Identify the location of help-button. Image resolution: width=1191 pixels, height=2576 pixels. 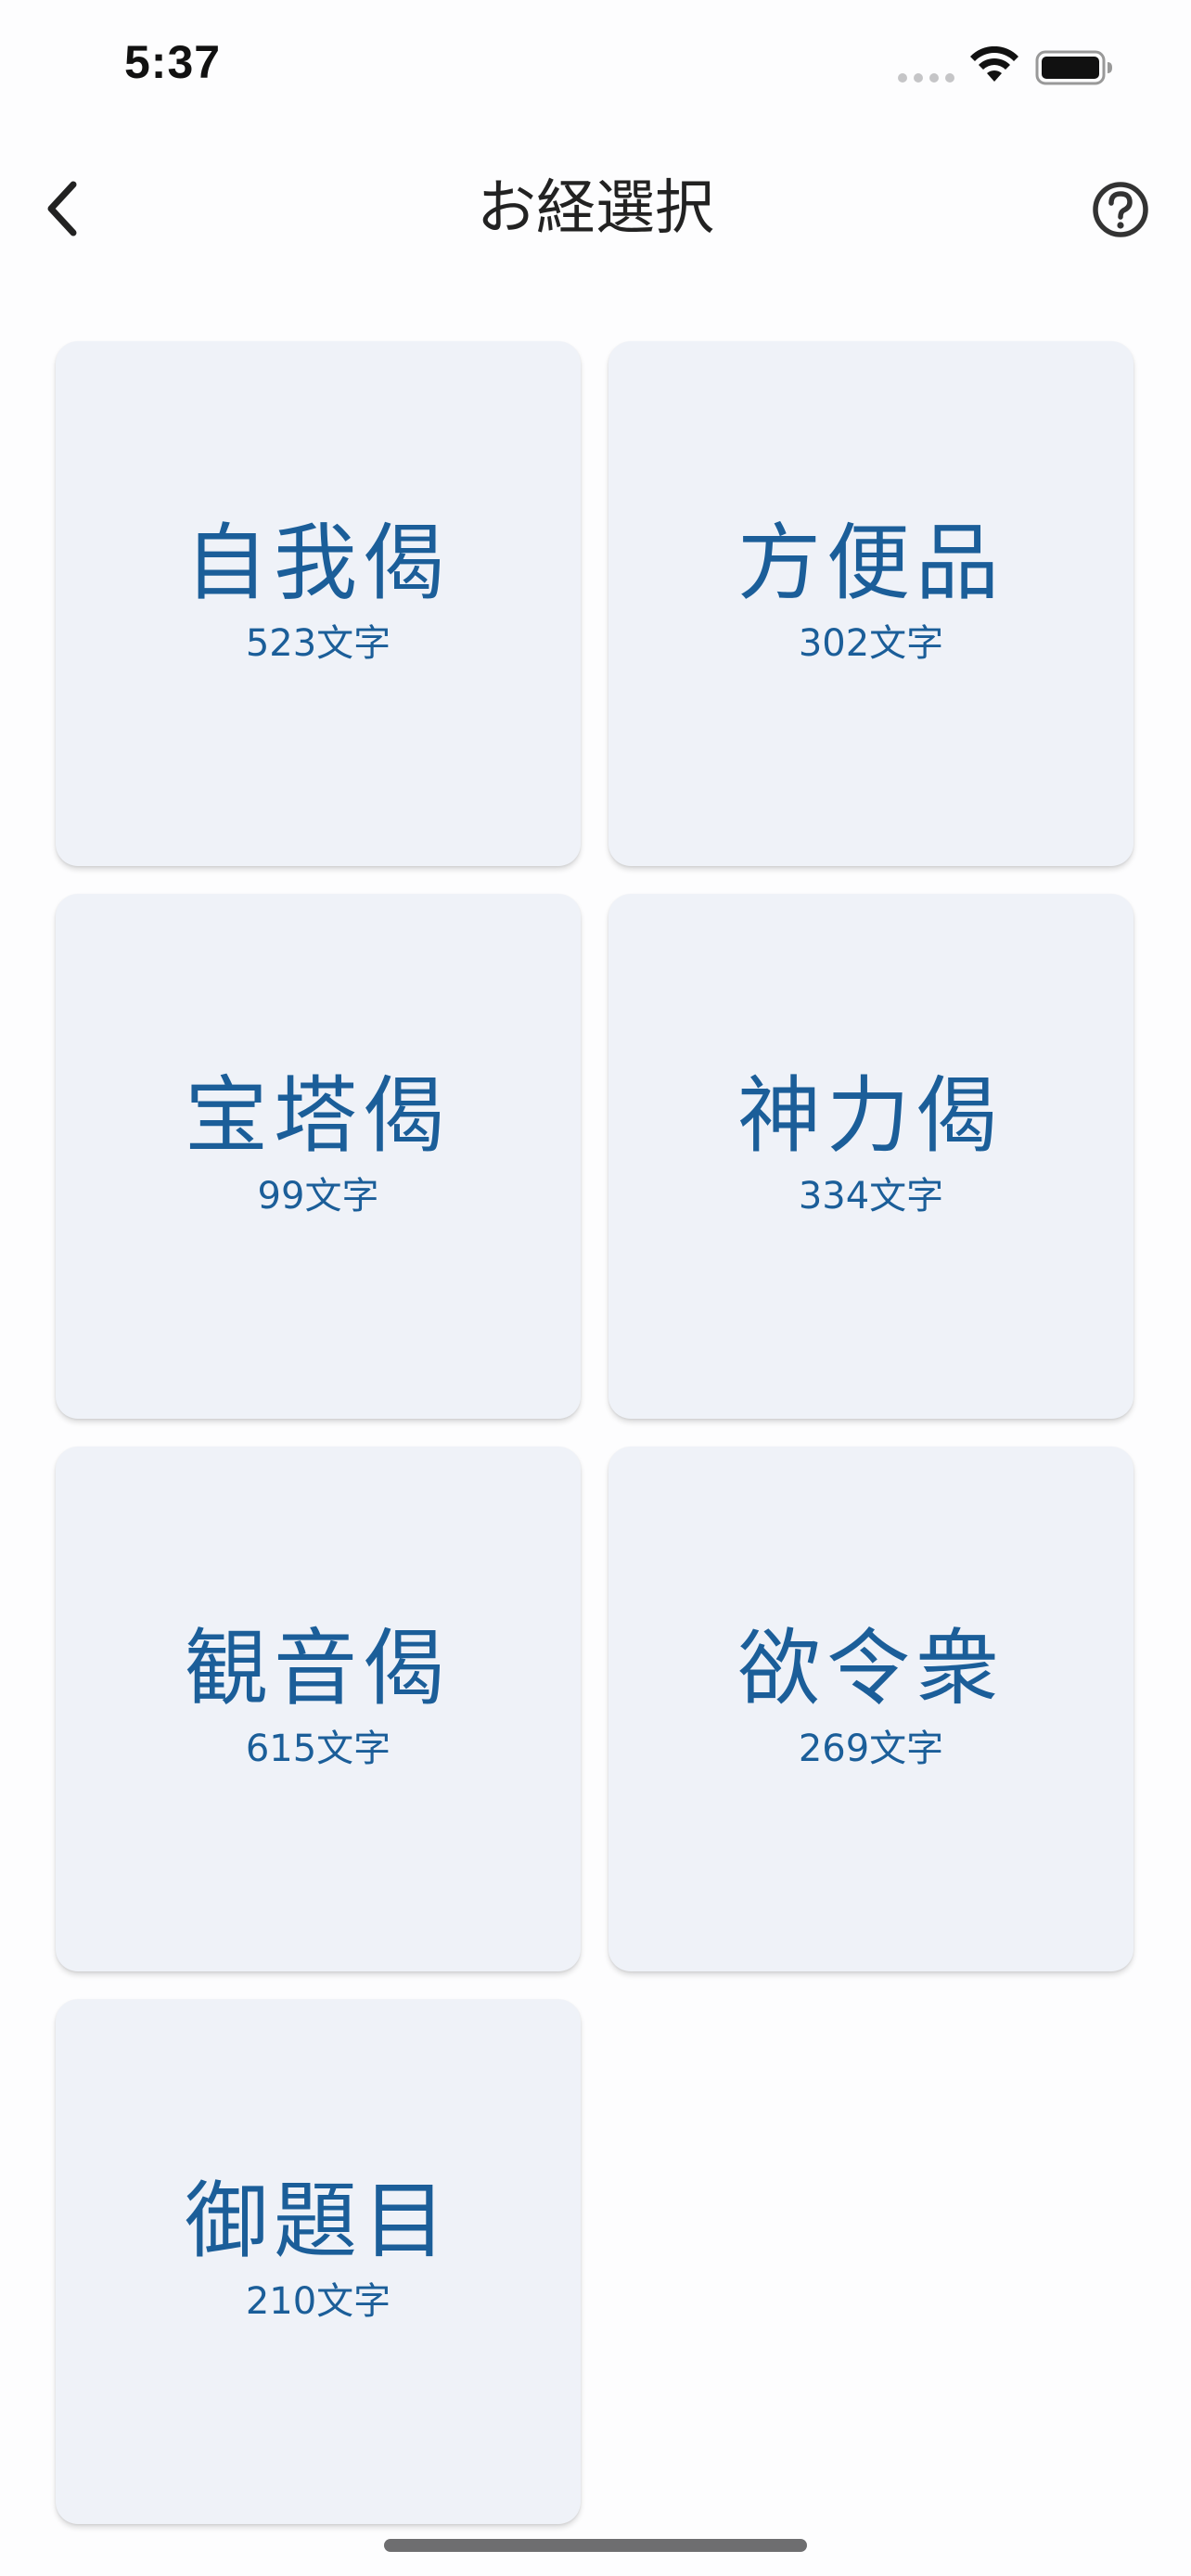
(1121, 209).